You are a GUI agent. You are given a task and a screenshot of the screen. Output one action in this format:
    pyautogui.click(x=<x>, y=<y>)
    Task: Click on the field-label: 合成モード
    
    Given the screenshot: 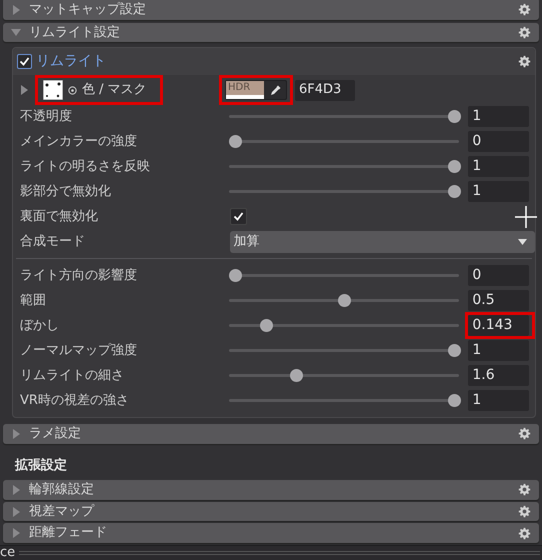 What is the action you would take?
    pyautogui.click(x=53, y=241)
    